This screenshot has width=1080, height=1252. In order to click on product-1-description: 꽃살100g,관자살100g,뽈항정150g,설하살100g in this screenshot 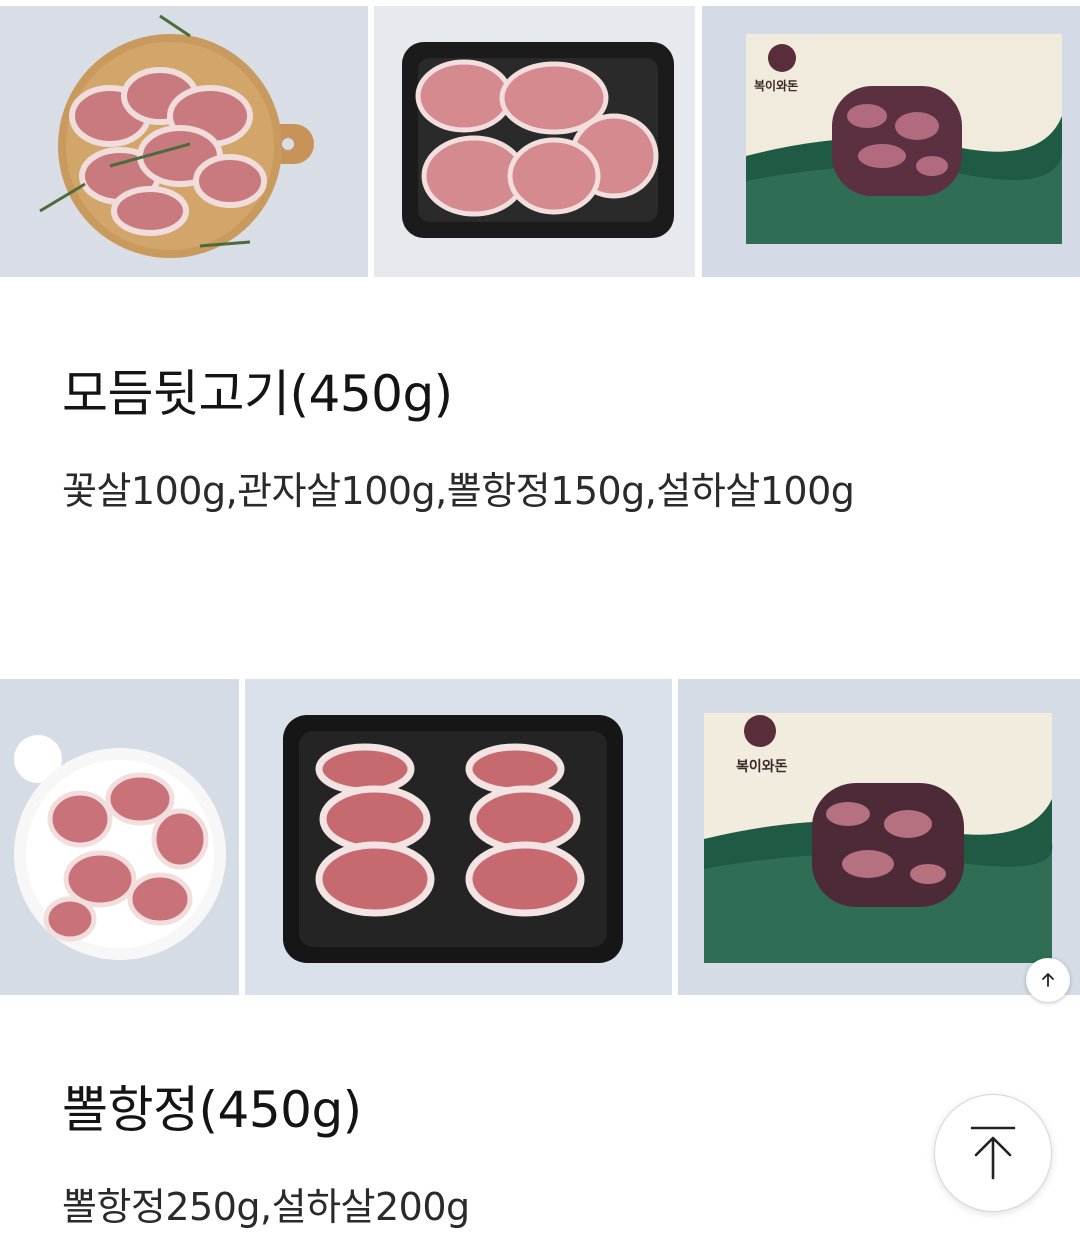, I will do `click(458, 491)`.